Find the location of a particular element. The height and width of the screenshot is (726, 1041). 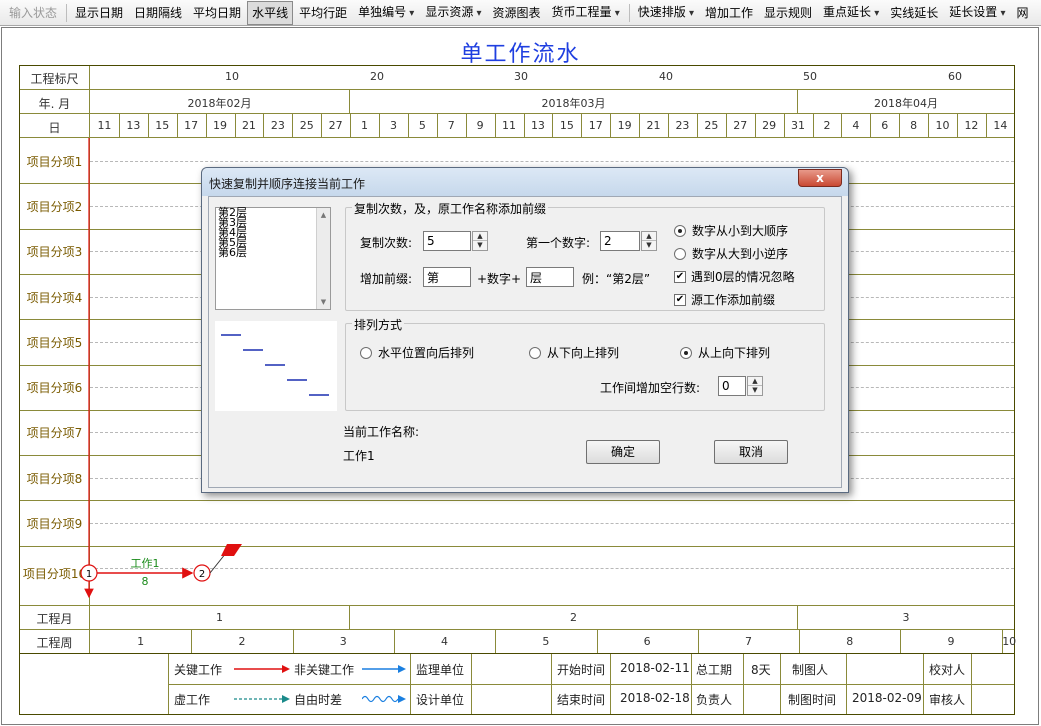

toolbar-horizontal-line: 水平线 is located at coordinates (270, 12).